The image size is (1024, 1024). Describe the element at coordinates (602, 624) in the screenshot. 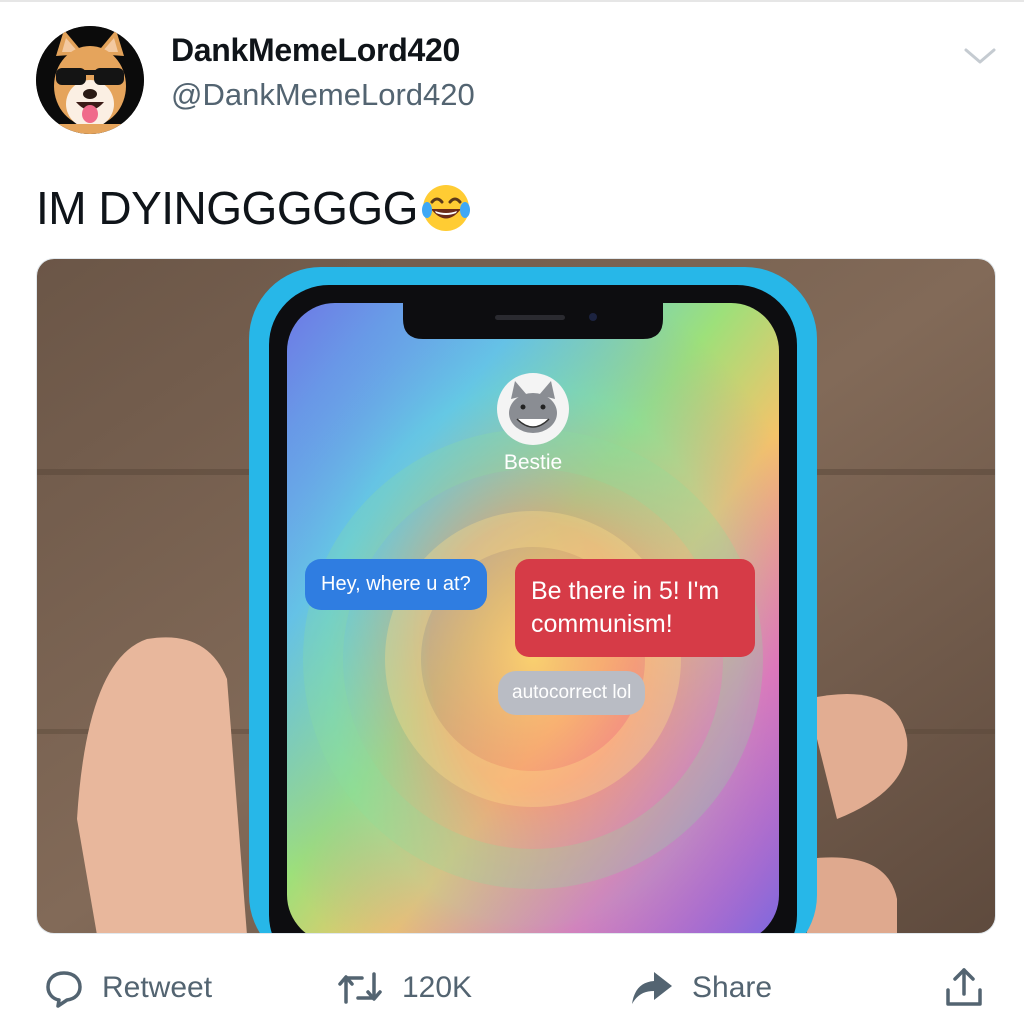

I see `message-text-line-2: communism!` at that location.